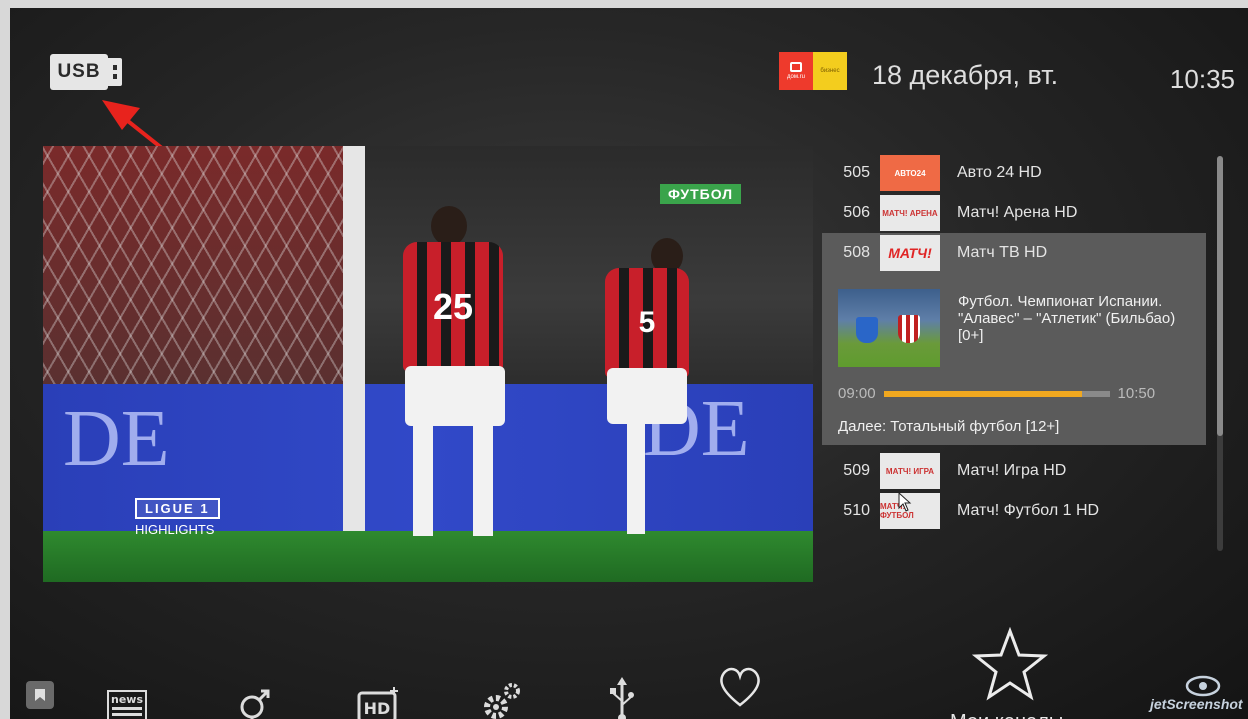 The width and height of the screenshot is (1248, 719). I want to click on ligue-badge: LIGUE 1 HIGHLIGHTS, so click(177, 517).